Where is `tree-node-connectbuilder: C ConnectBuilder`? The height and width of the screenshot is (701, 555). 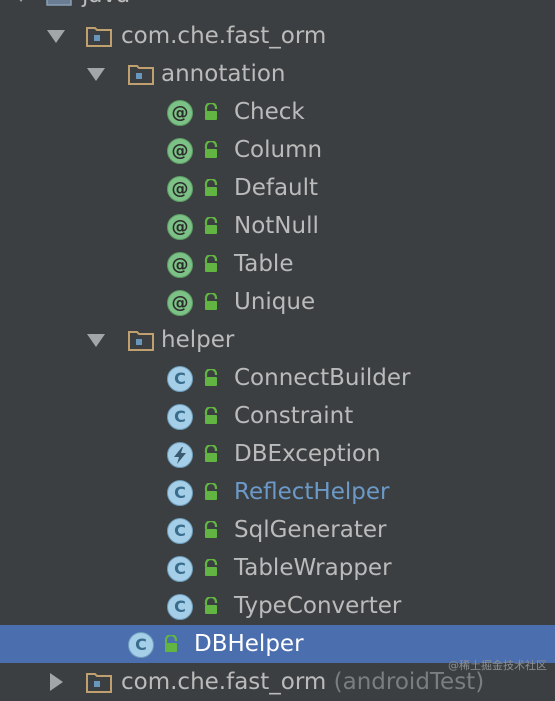
tree-node-connectbuilder: C ConnectBuilder is located at coordinates (277, 378).